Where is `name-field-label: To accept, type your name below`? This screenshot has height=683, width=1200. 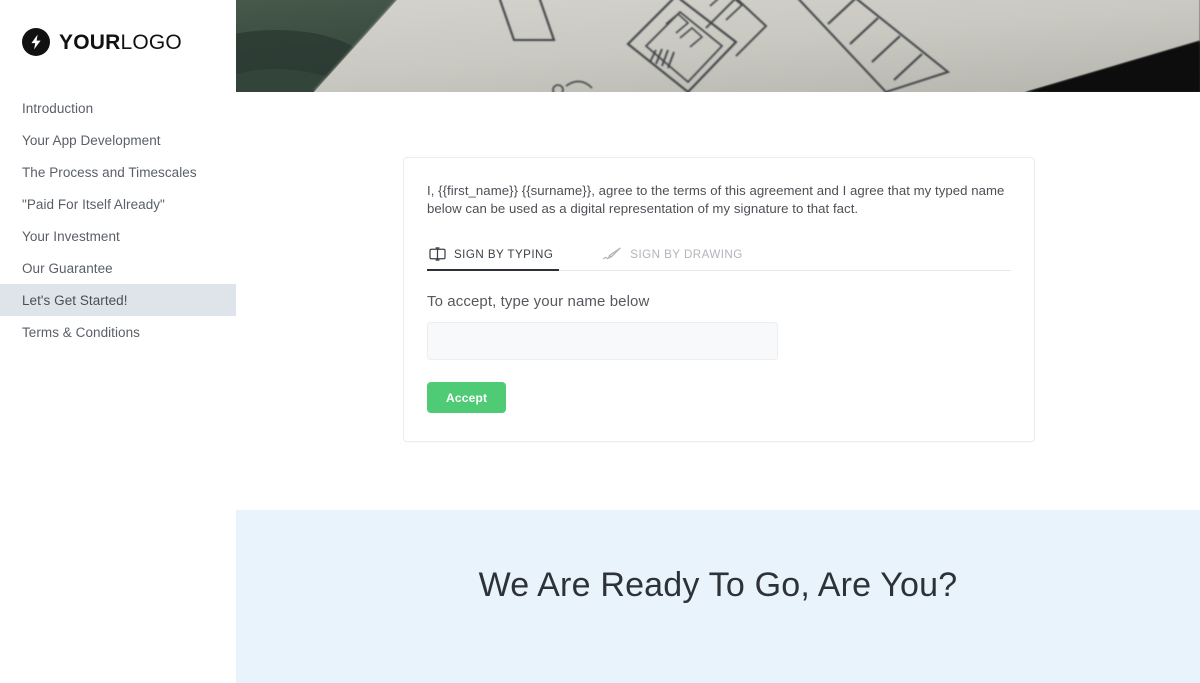 name-field-label: To accept, type your name below is located at coordinates (538, 302).